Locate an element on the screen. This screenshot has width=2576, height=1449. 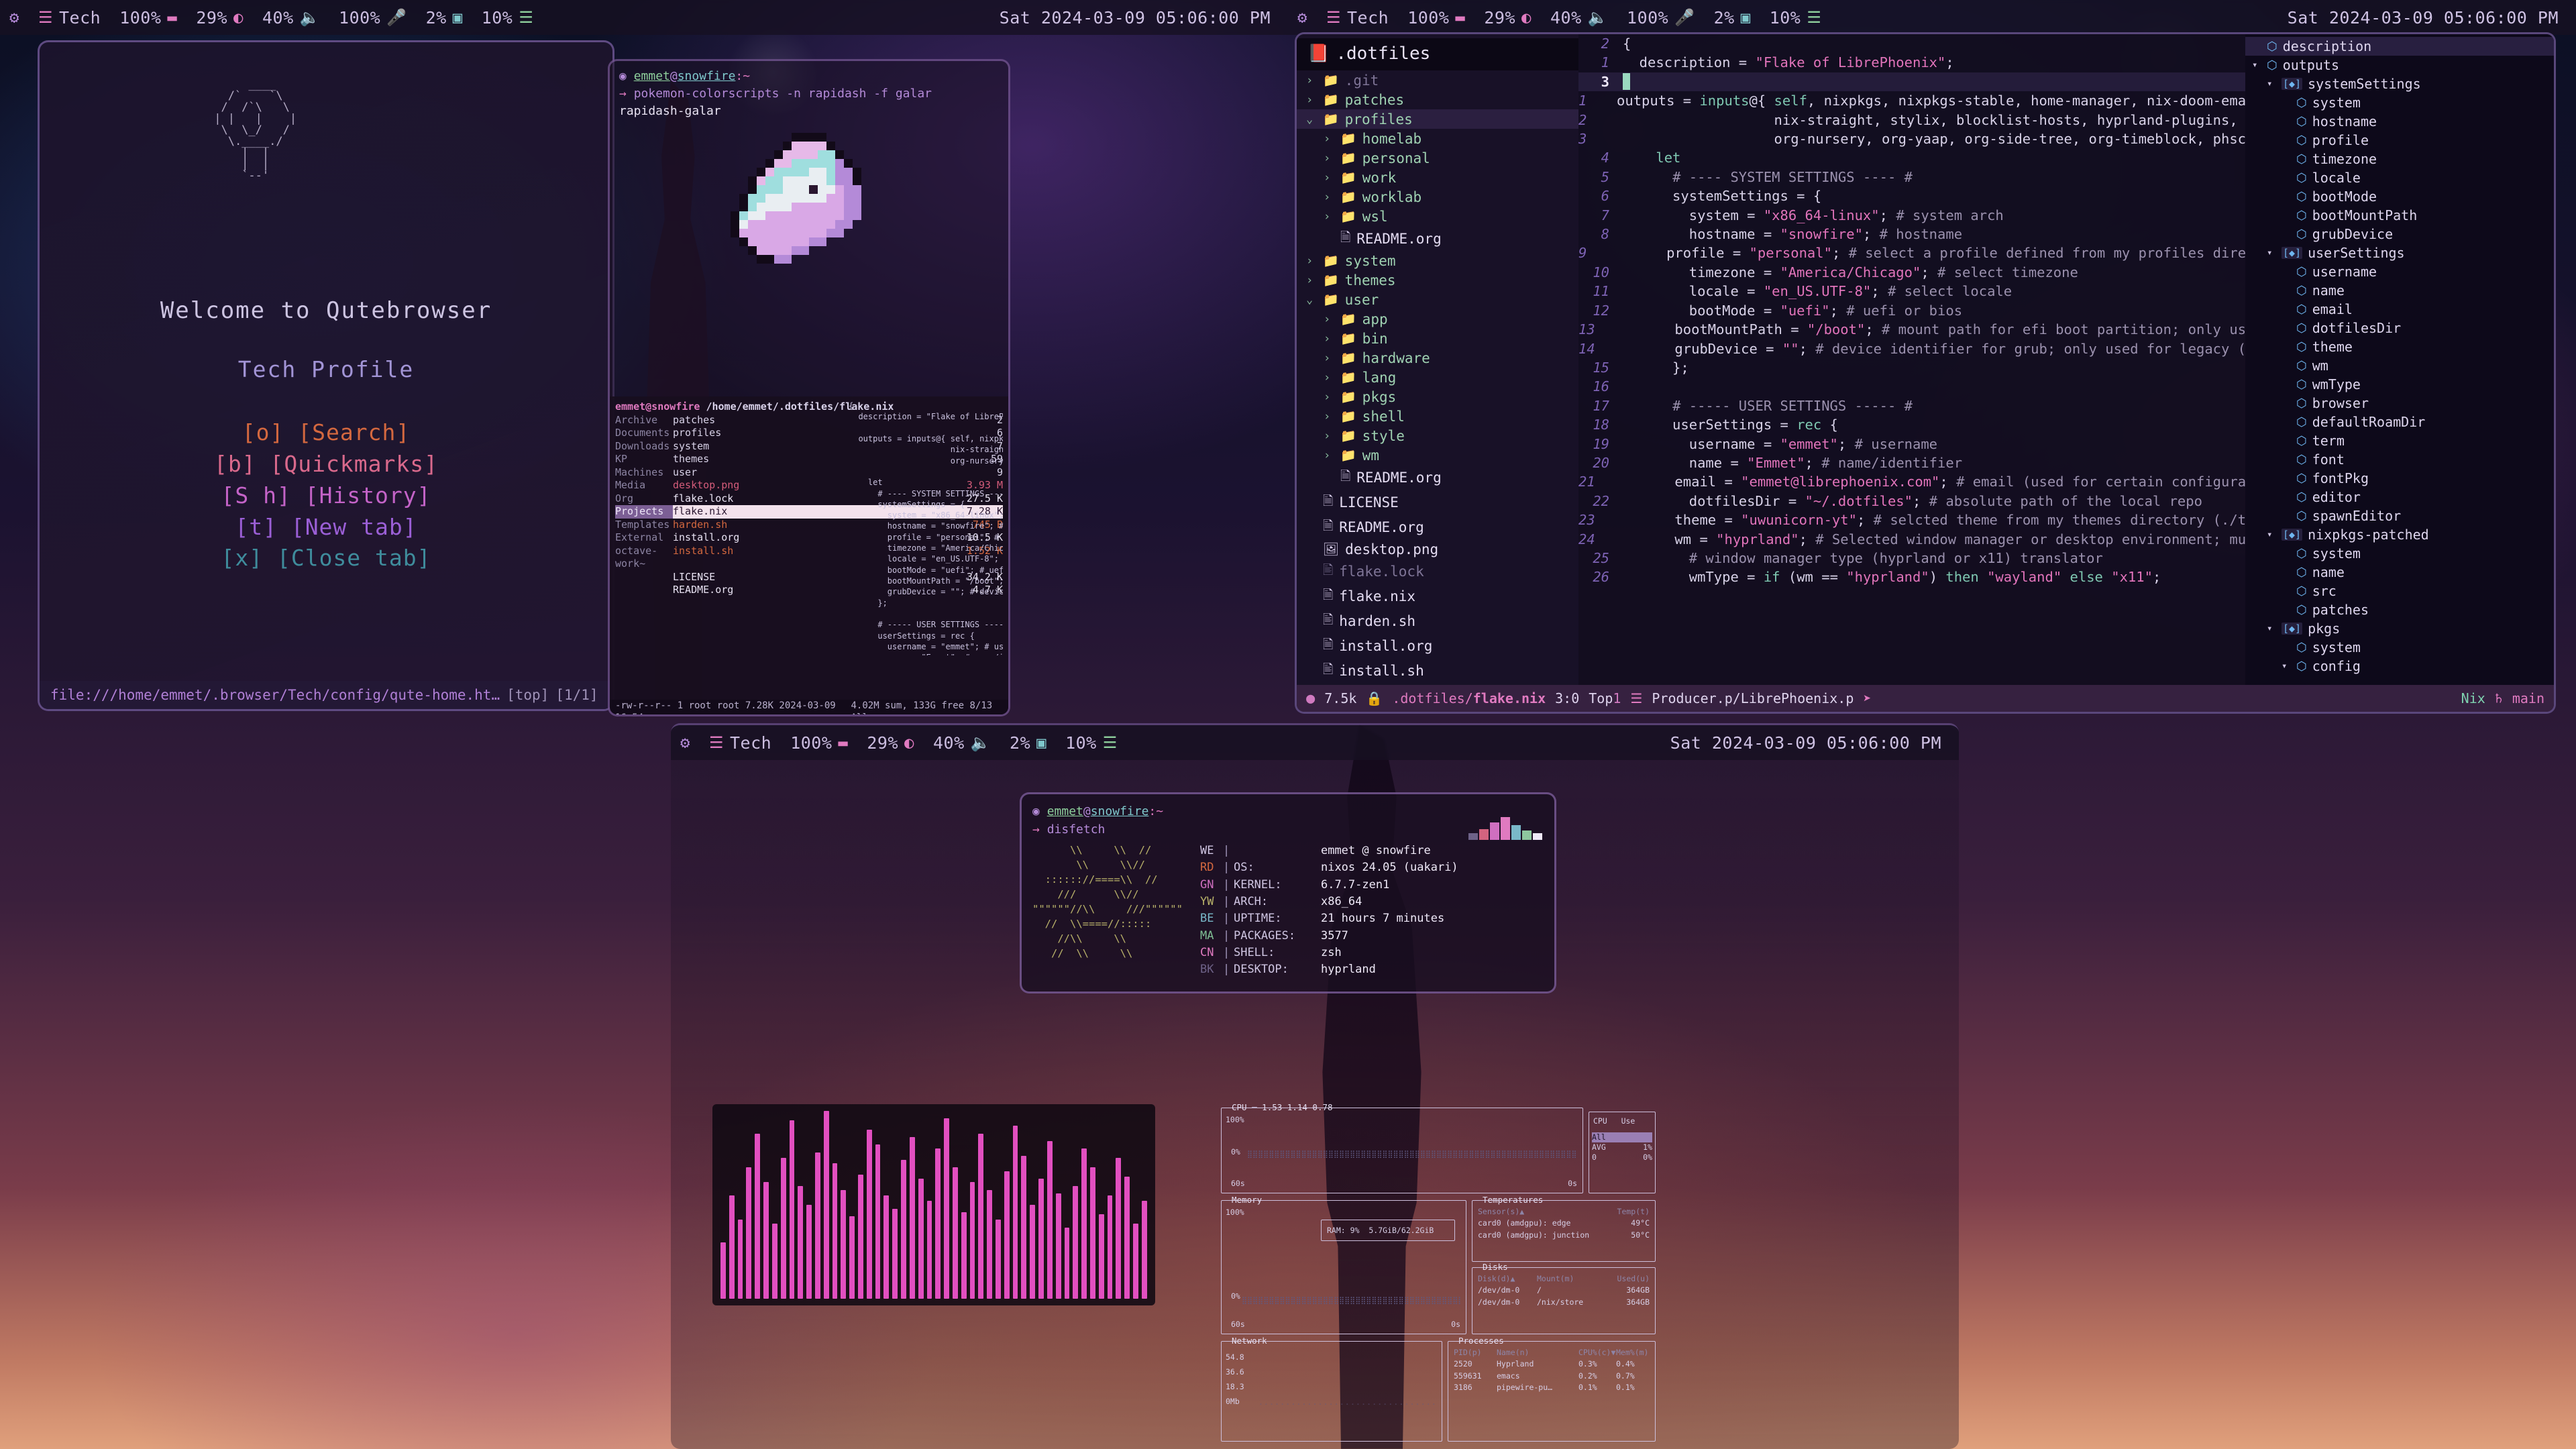
code-line: 2{ is located at coordinates (1911, 43).